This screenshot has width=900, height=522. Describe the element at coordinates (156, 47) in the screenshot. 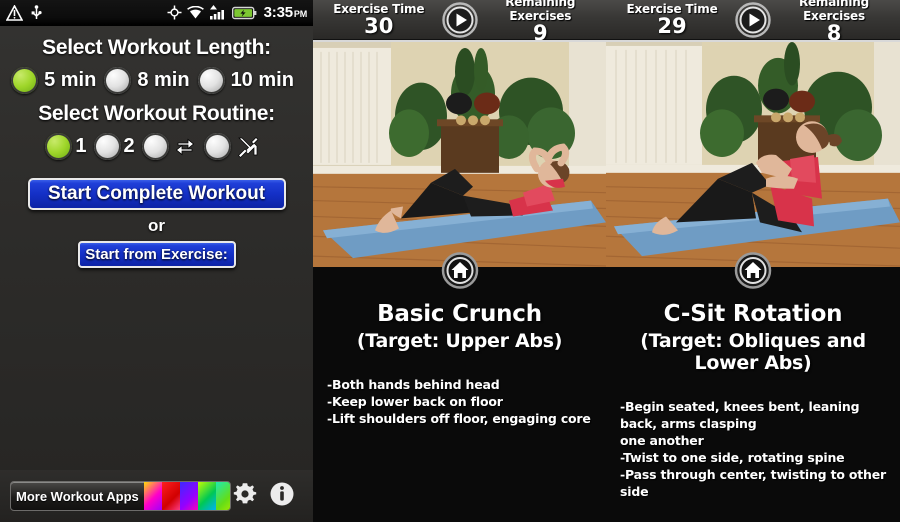

I see `workout-length-header: Select Workout Length:` at that location.